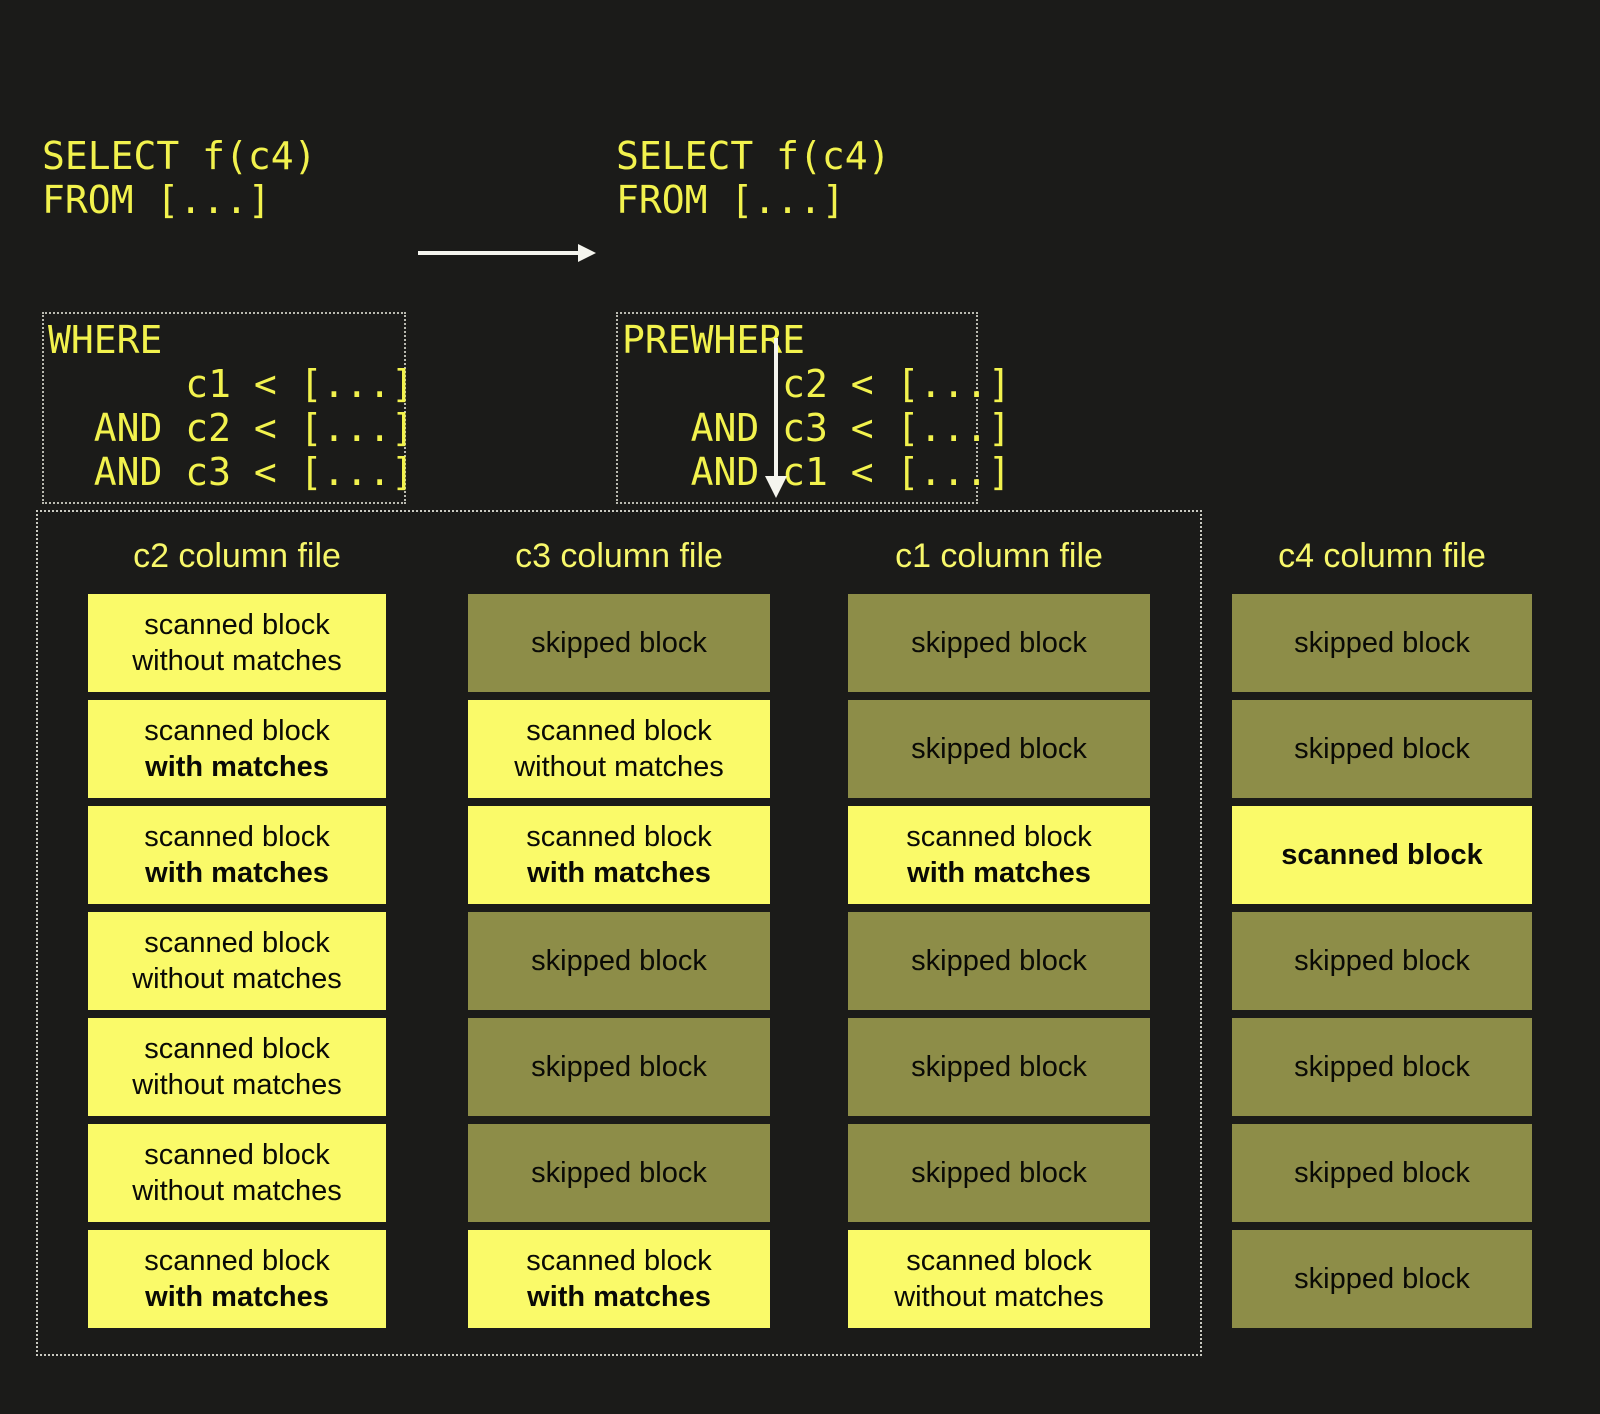 The image size is (1600, 1414). Describe the element at coordinates (1382, 556) in the screenshot. I see `column-title-c4: c4 column file` at that location.